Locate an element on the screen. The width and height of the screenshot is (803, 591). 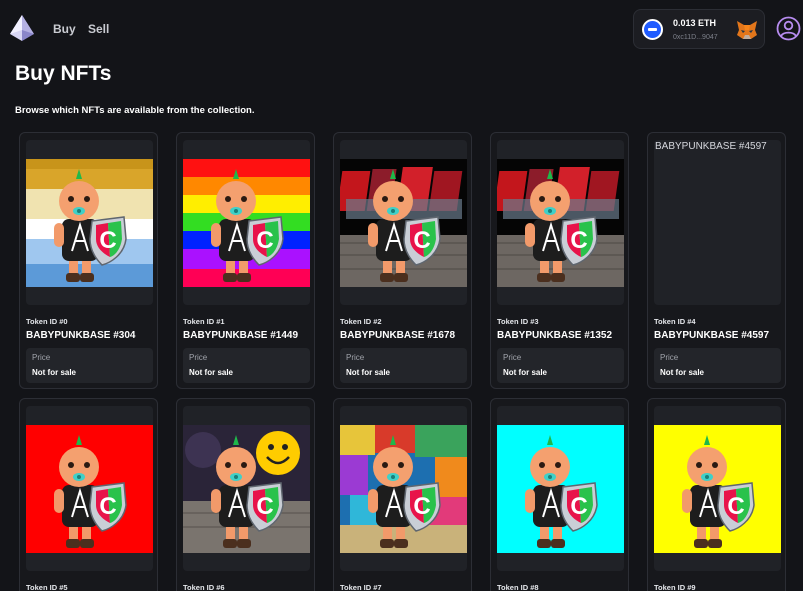
nft-name: BABYPUNKBASE #1678 is located at coordinates (398, 335).